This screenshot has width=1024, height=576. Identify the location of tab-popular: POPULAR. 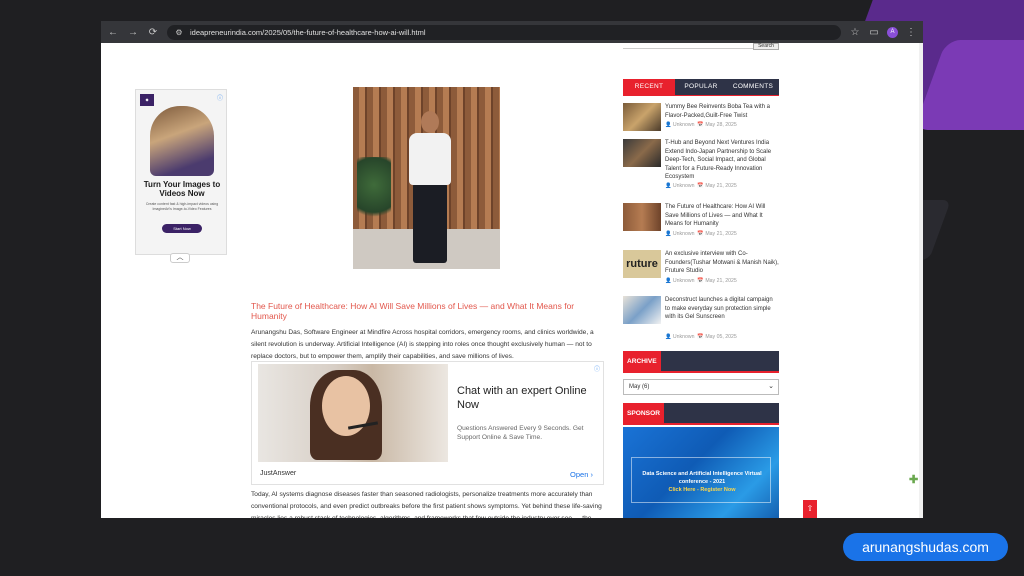
(701, 87).